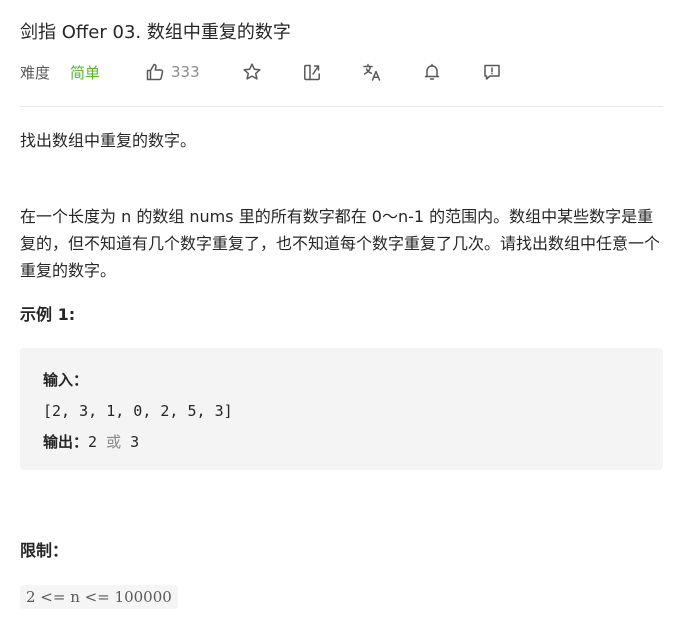 The height and width of the screenshot is (625, 687). Describe the element at coordinates (44, 550) in the screenshot. I see `limit-heading: 限制：` at that location.